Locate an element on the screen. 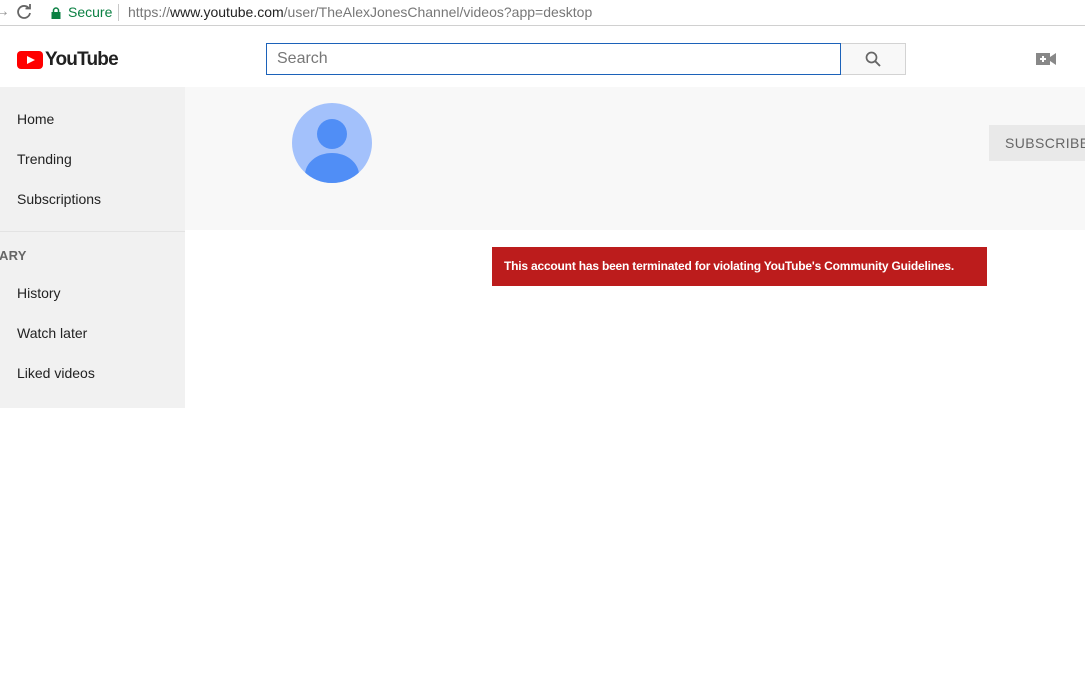 This screenshot has height=693, width=1085. sidebar-item-subscriptions: Subscriptions is located at coordinates (59, 199).